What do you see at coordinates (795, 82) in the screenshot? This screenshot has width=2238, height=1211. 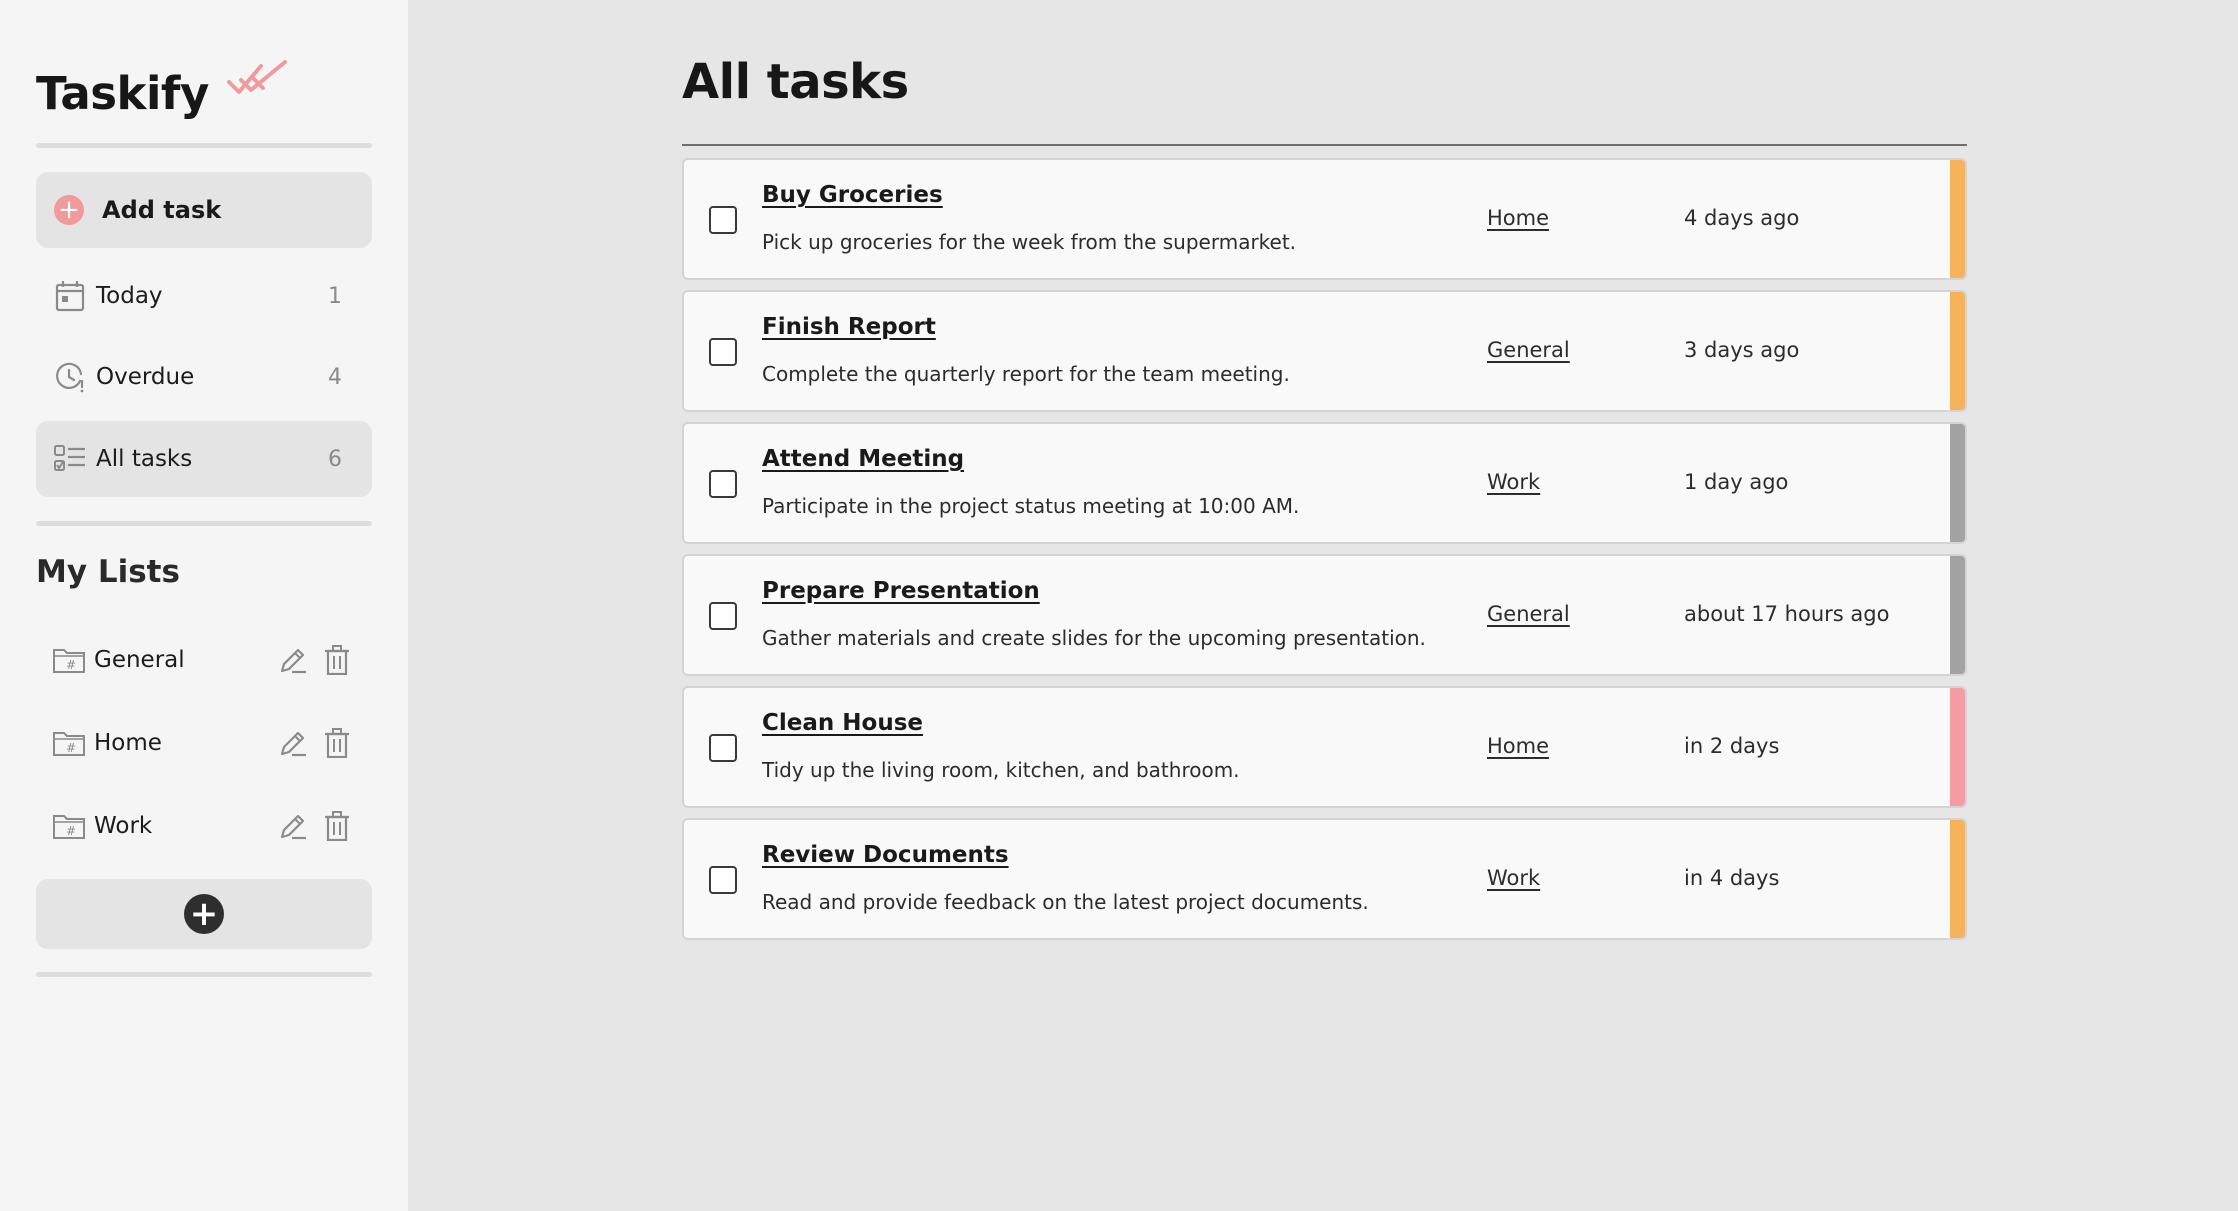 I see `page-title: All tasks` at bounding box center [795, 82].